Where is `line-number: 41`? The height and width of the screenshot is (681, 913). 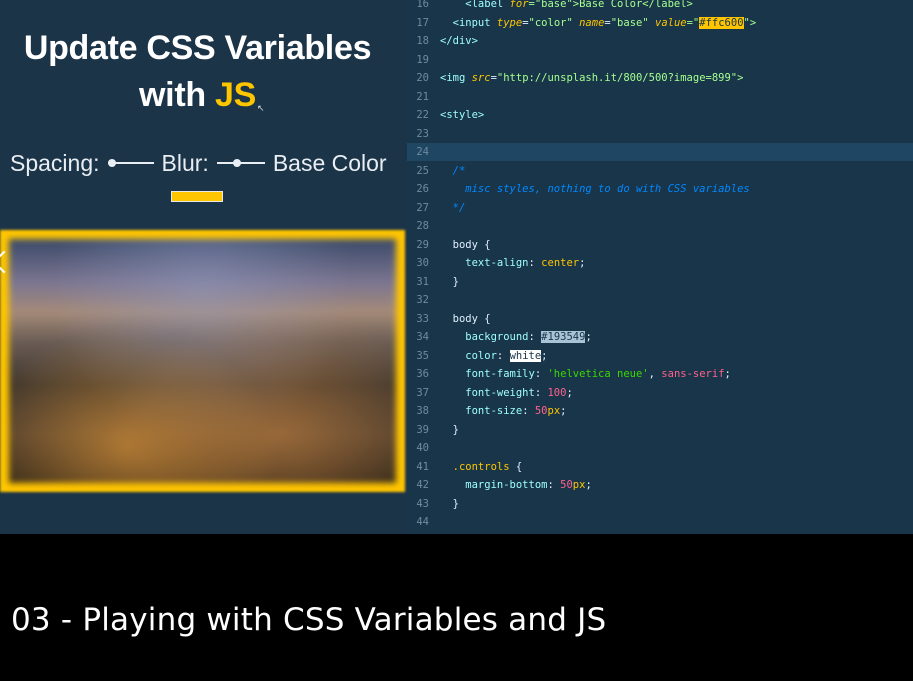
line-number: 41 is located at coordinates (422, 466).